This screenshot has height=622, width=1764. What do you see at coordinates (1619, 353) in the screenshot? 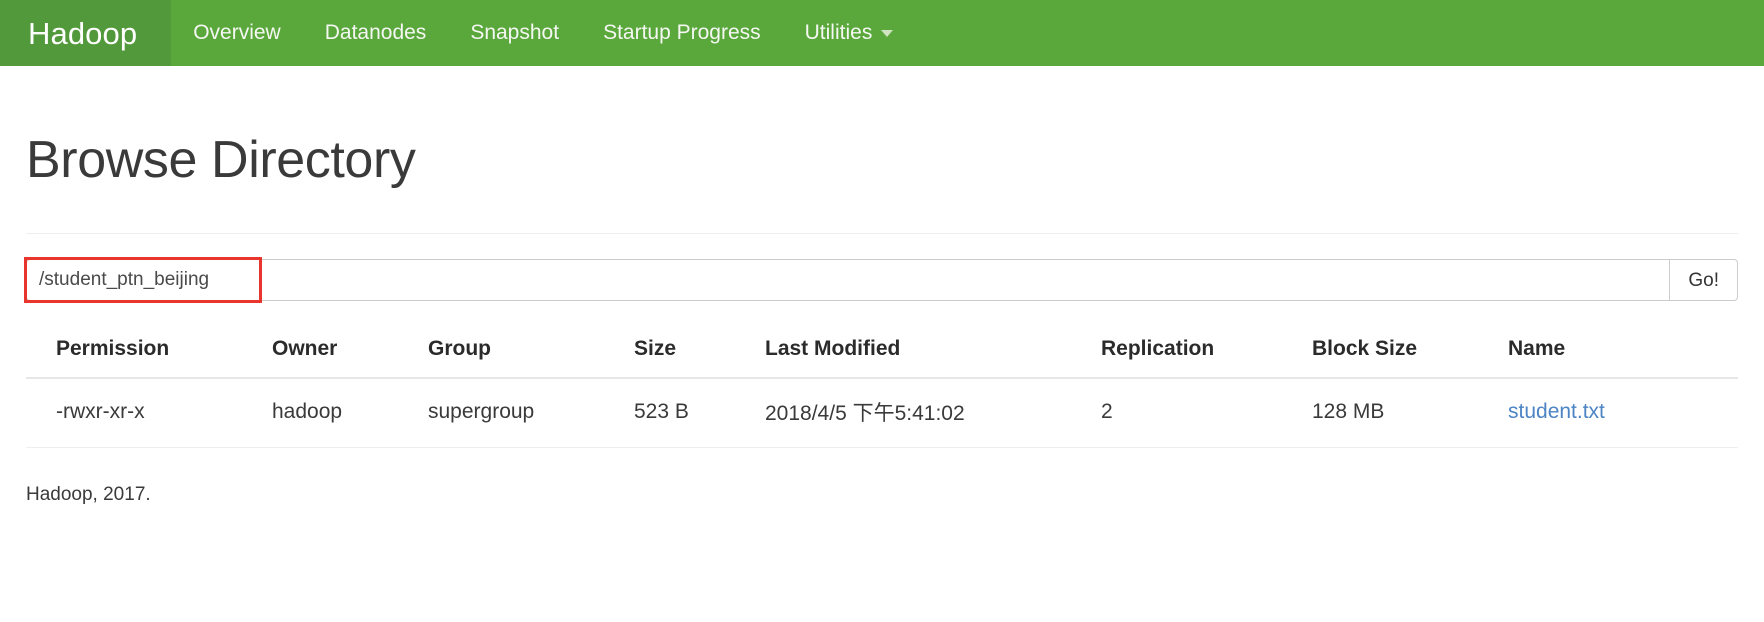
I see `column-header-name: Name` at bounding box center [1619, 353].